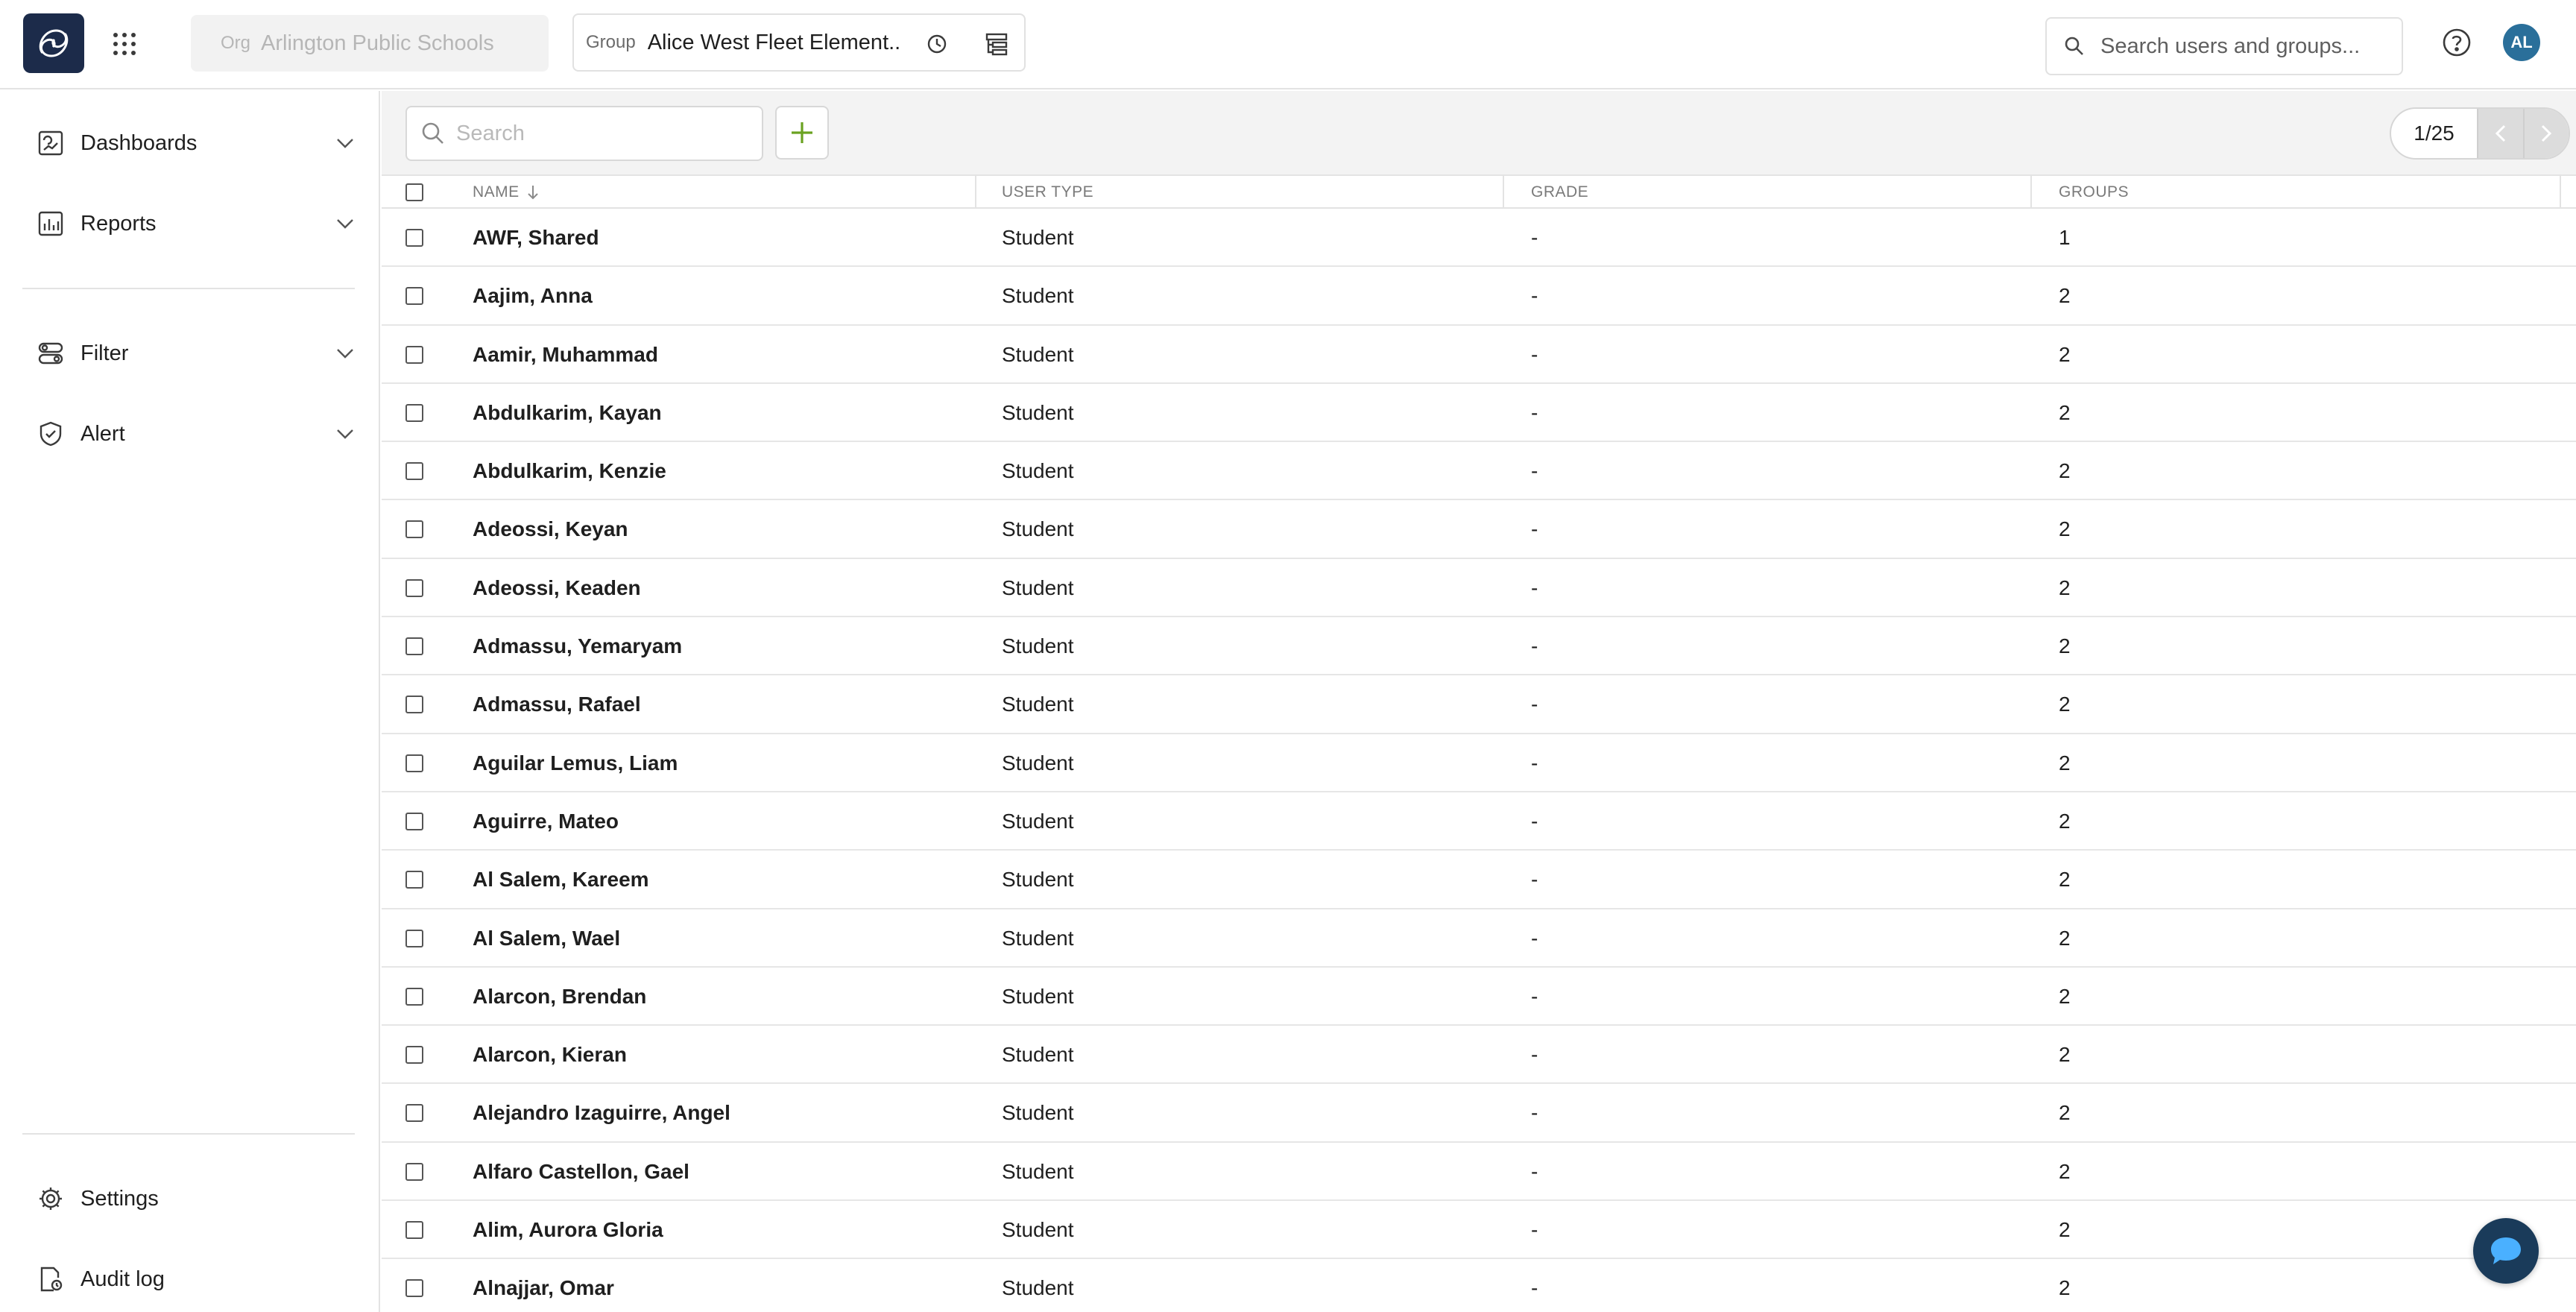 The image size is (2576, 1312). I want to click on app-logo, so click(54, 43).